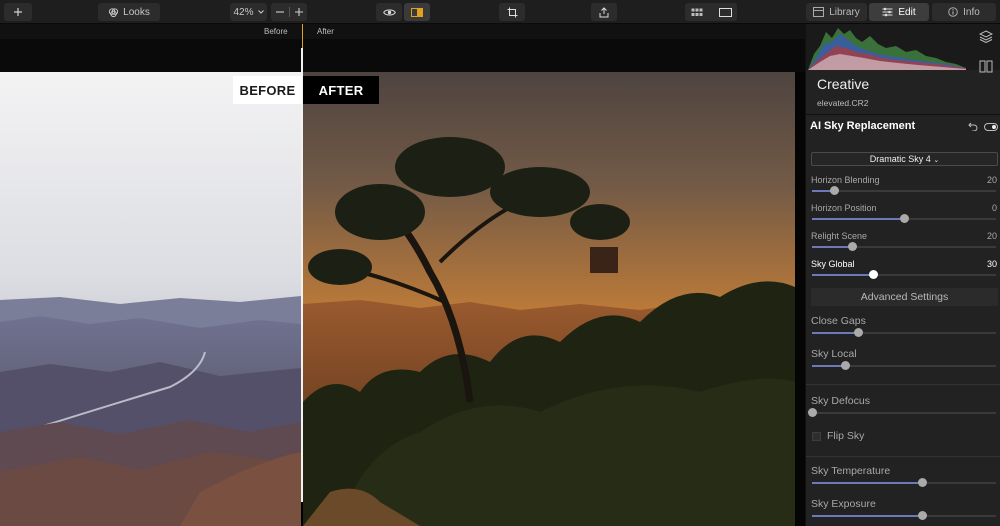 The image size is (1000, 526). I want to click on file-name: elevated.CR2, so click(843, 103).